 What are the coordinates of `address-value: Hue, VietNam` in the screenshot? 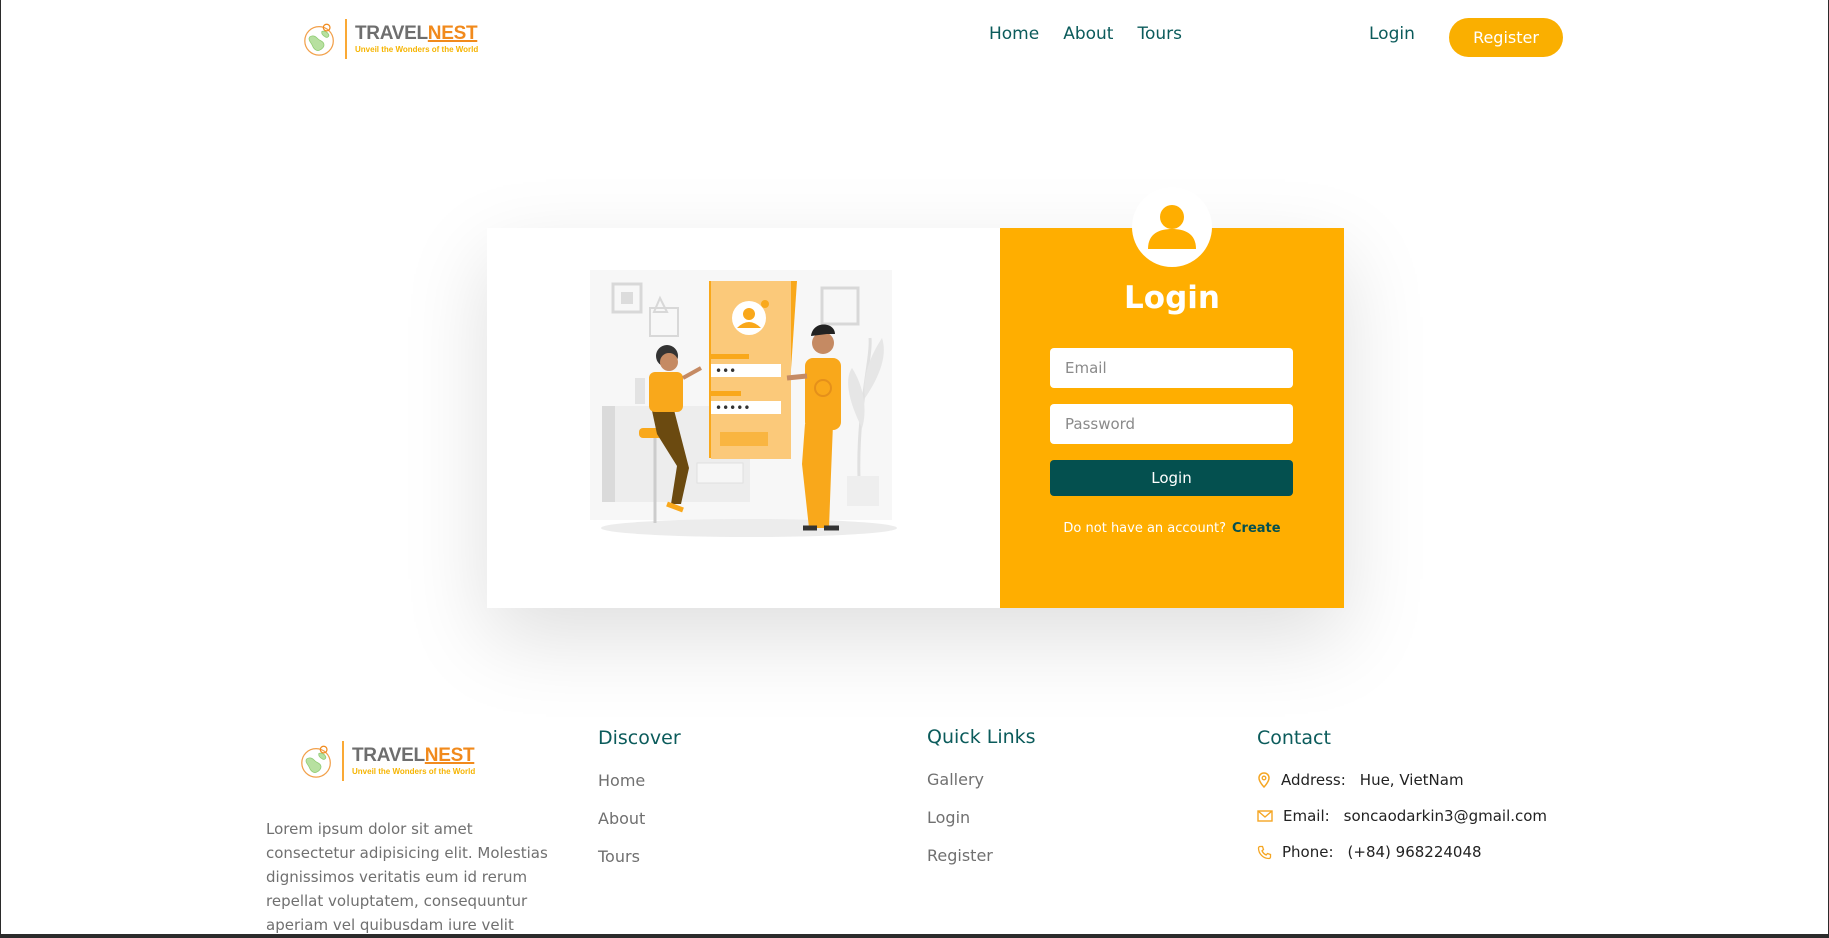 It's located at (1411, 780).